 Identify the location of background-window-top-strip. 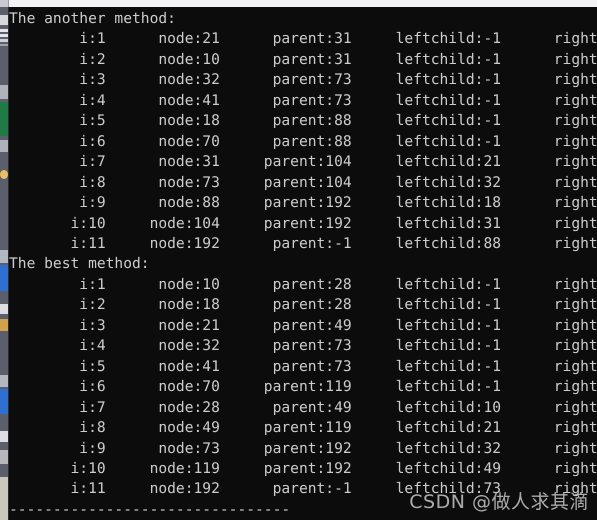
(298, 3).